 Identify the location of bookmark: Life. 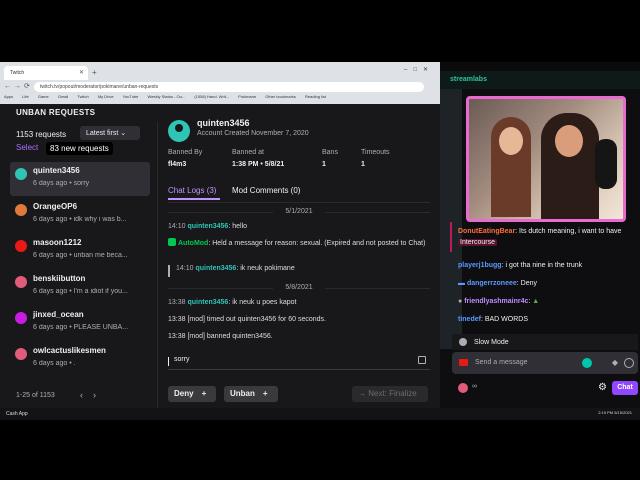
(25, 96).